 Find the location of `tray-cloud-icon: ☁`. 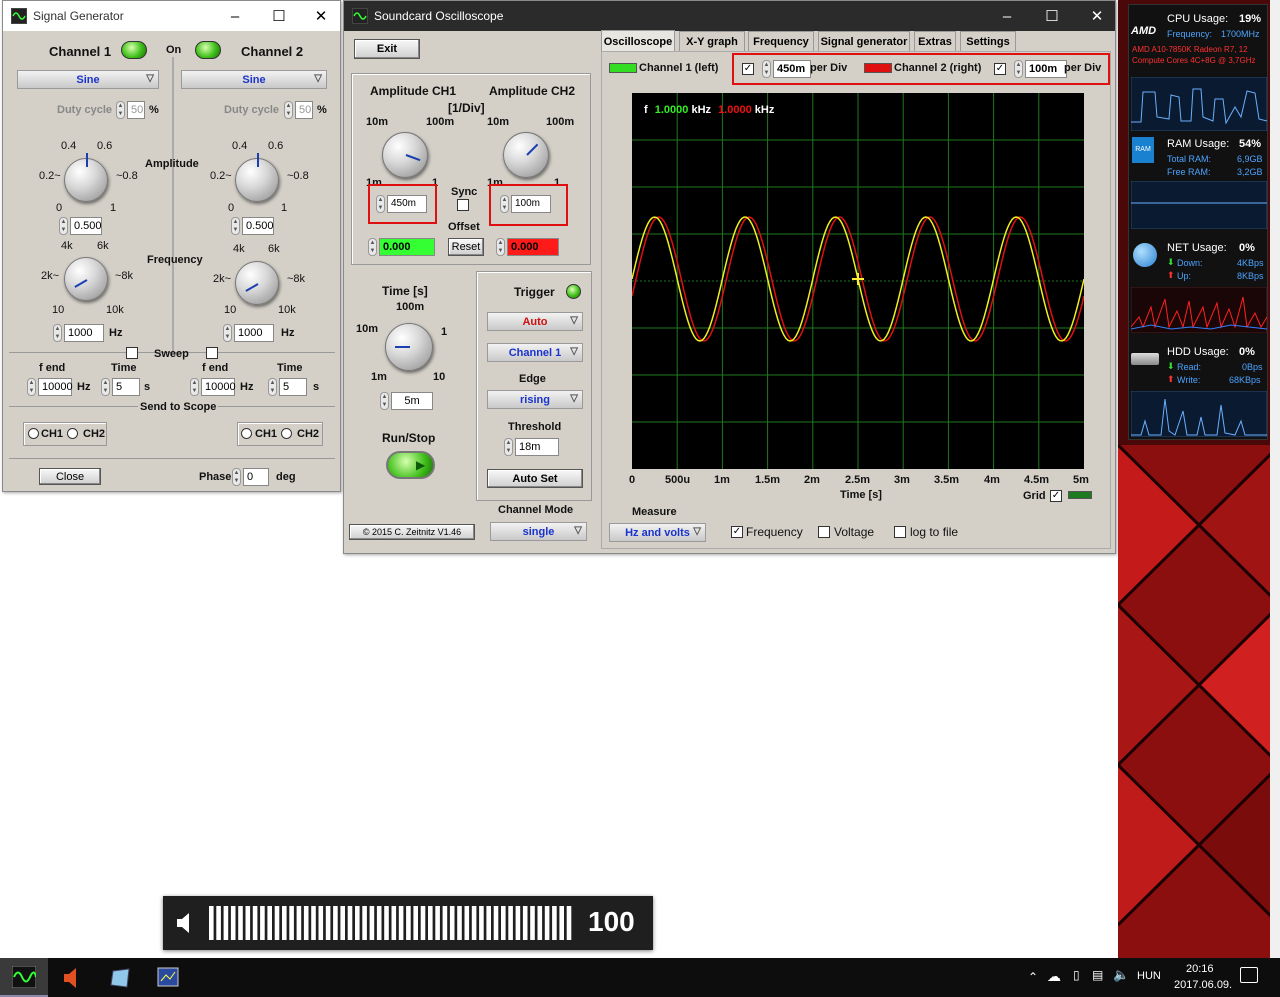

tray-cloud-icon: ☁ is located at coordinates (1054, 976).